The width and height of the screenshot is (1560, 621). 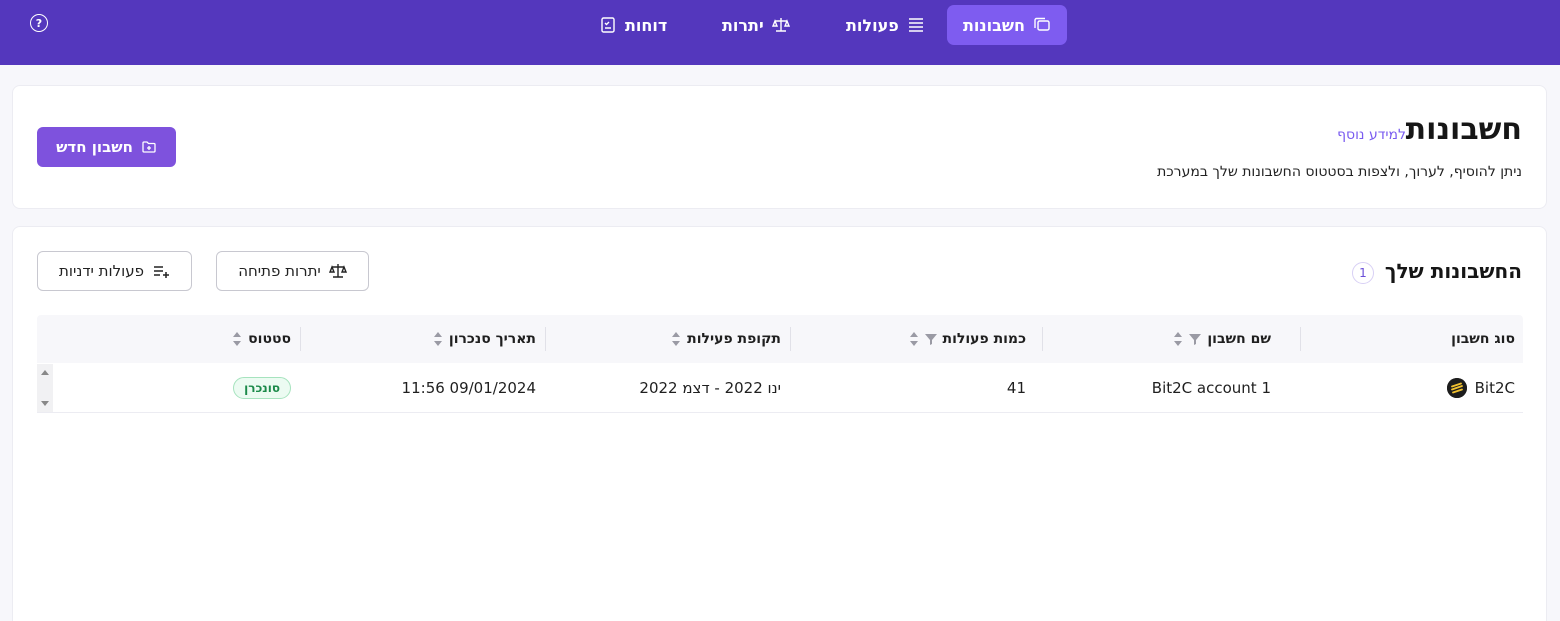 I want to click on nav-reports: דוחות, so click(x=633, y=25).